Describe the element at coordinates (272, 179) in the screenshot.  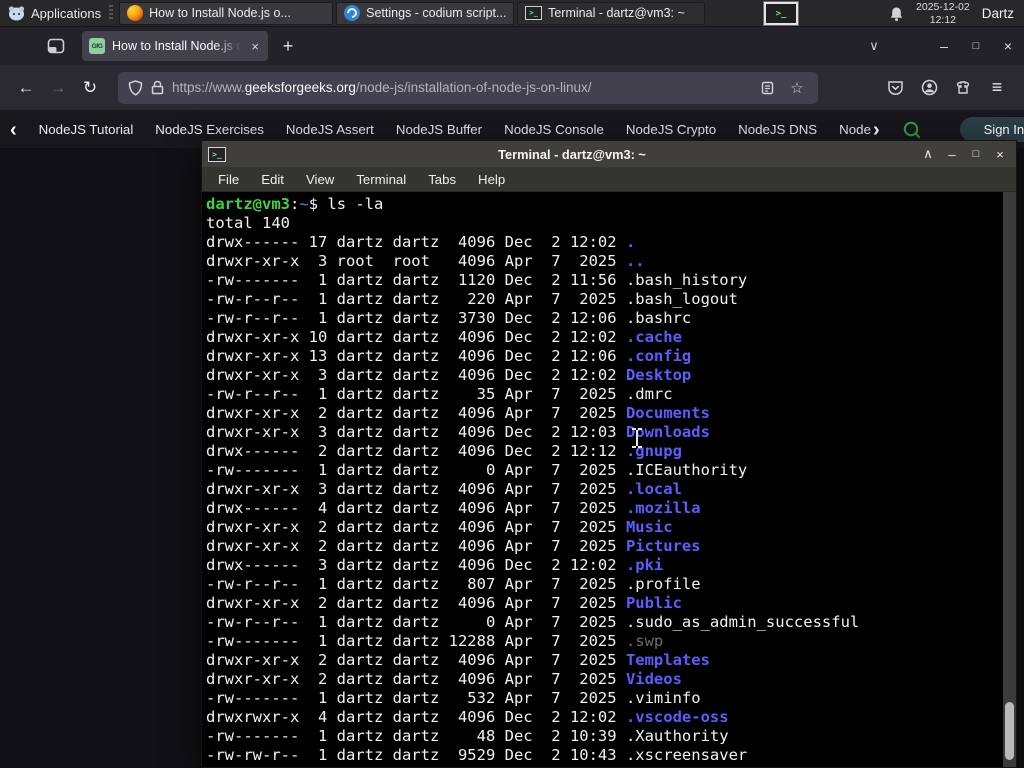
I see `terminal-menu-edit: Edit` at that location.